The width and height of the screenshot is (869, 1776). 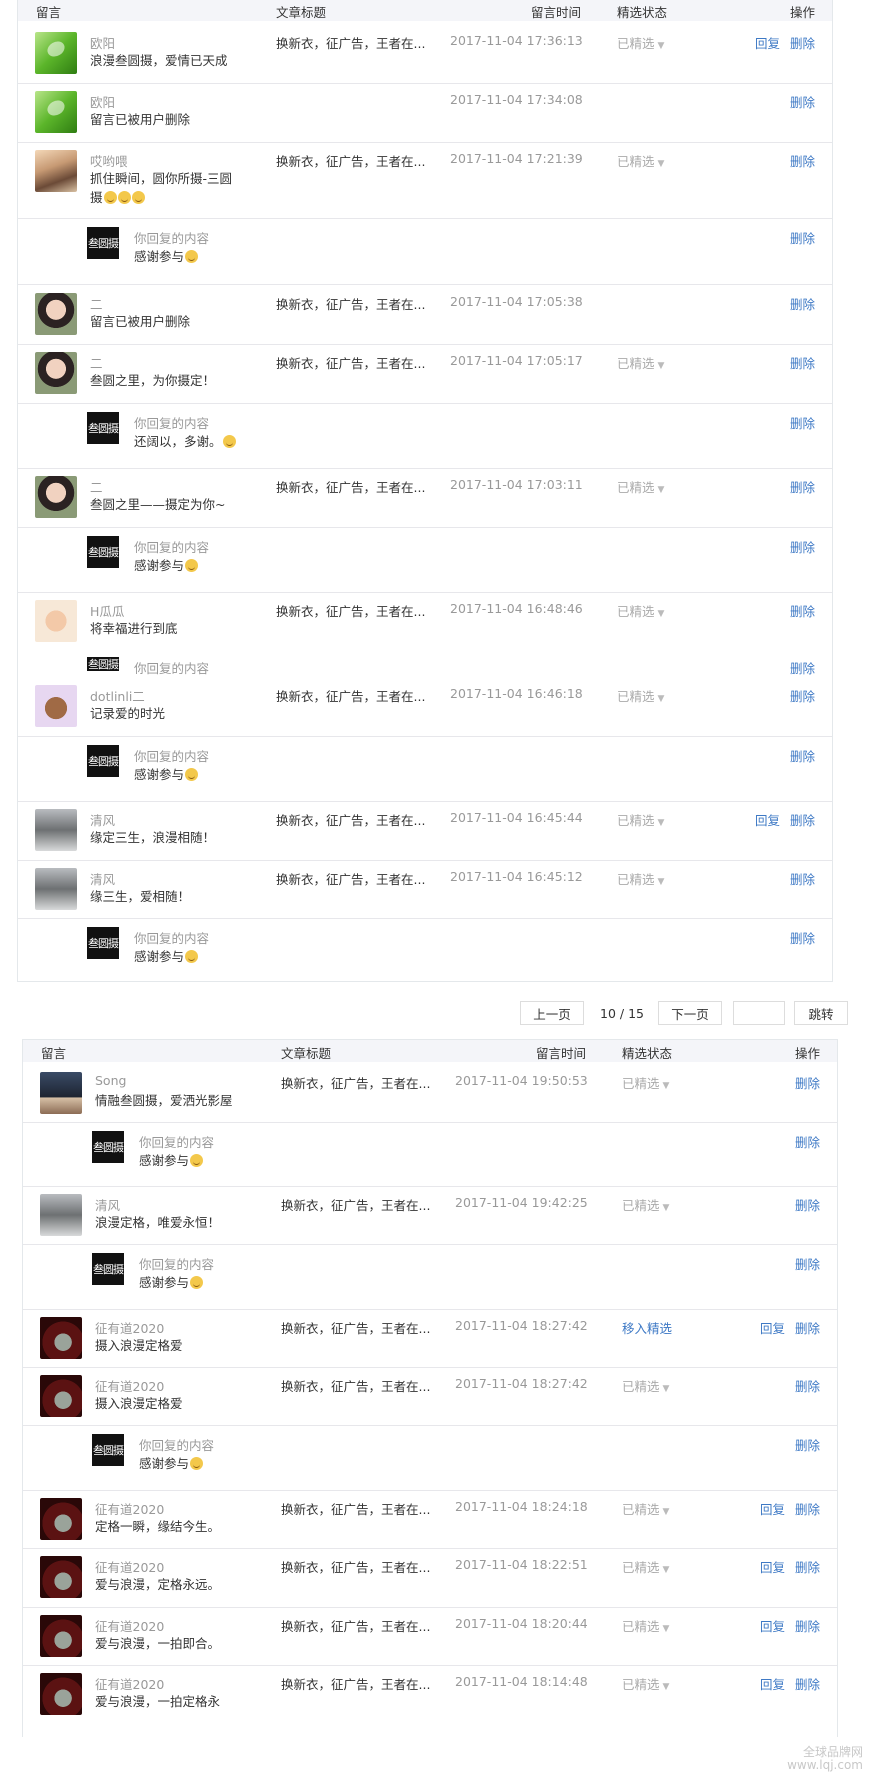 What do you see at coordinates (690, 1013) in the screenshot?
I see `next-page-button: 下一页` at bounding box center [690, 1013].